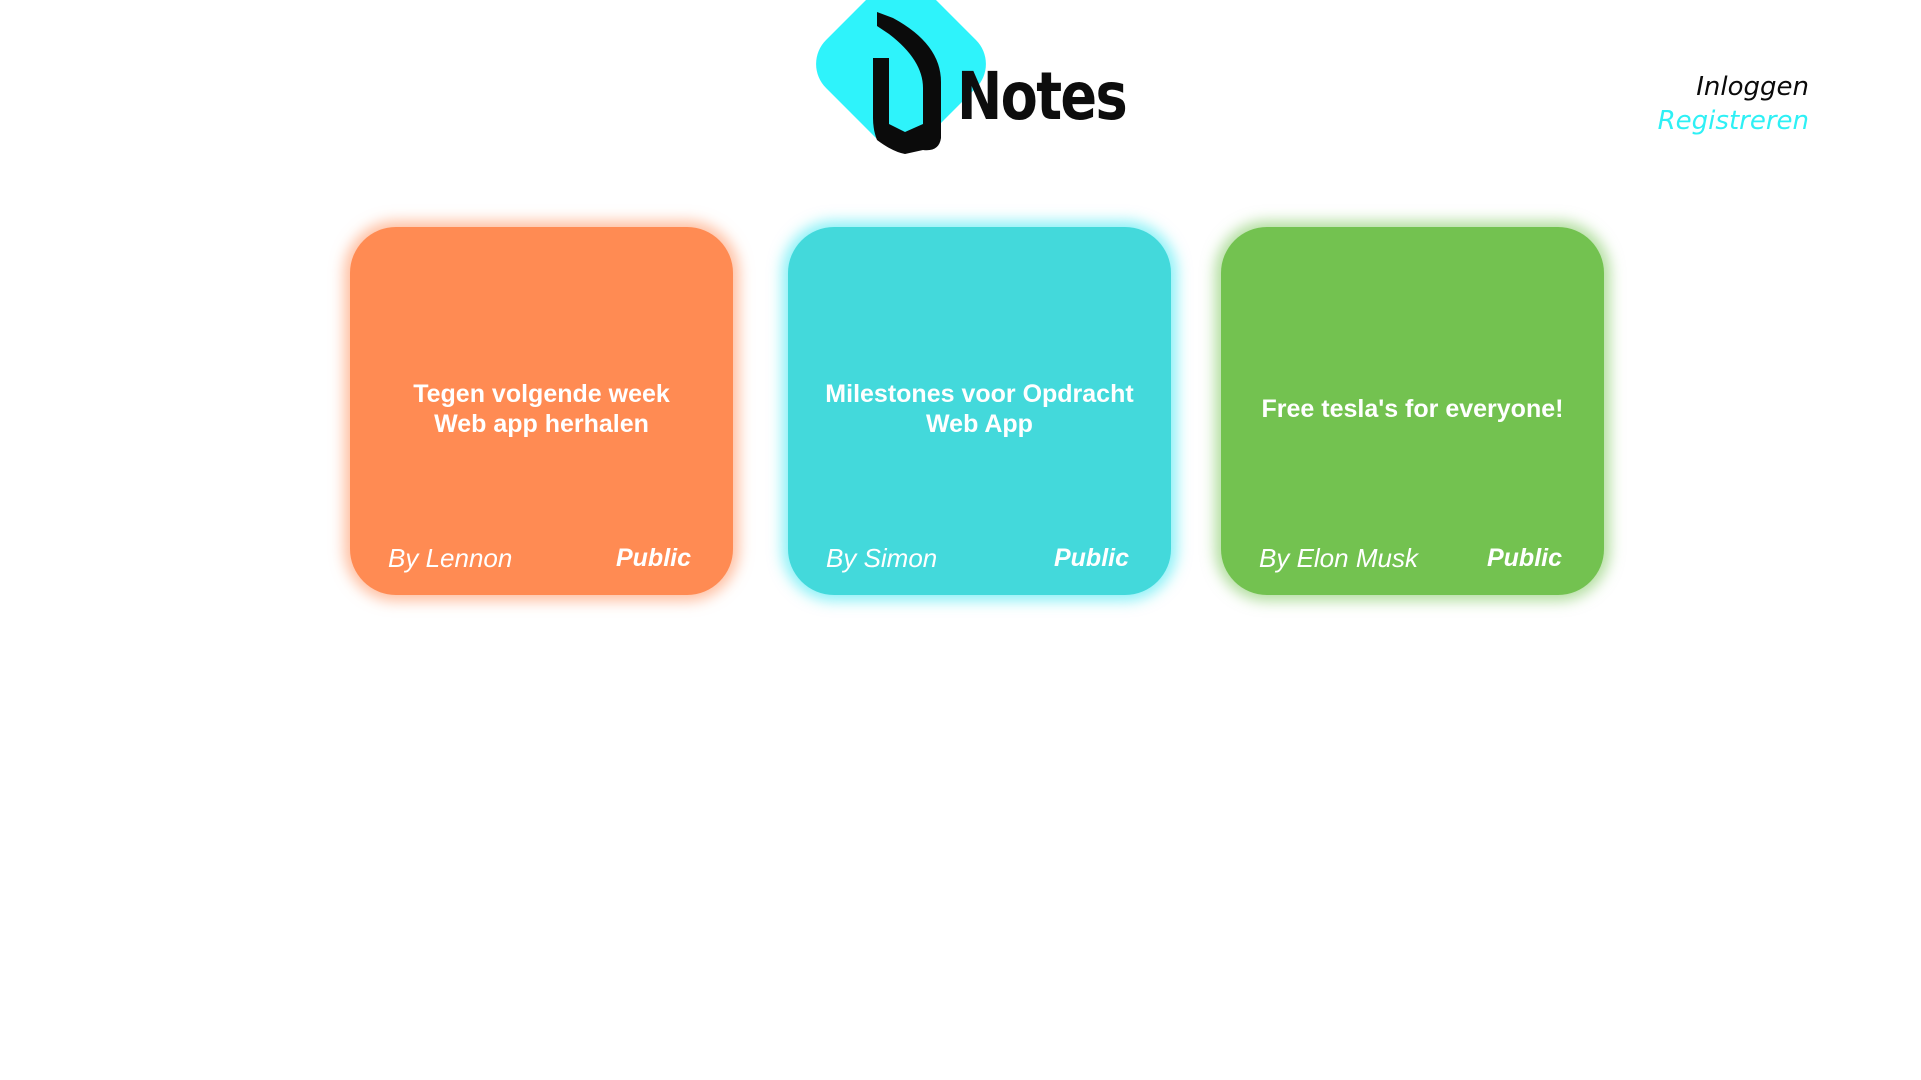 The height and width of the screenshot is (1080, 1921). Describe the element at coordinates (979, 394) in the screenshot. I see `note-title-line: Milestones voor Opdracht` at that location.